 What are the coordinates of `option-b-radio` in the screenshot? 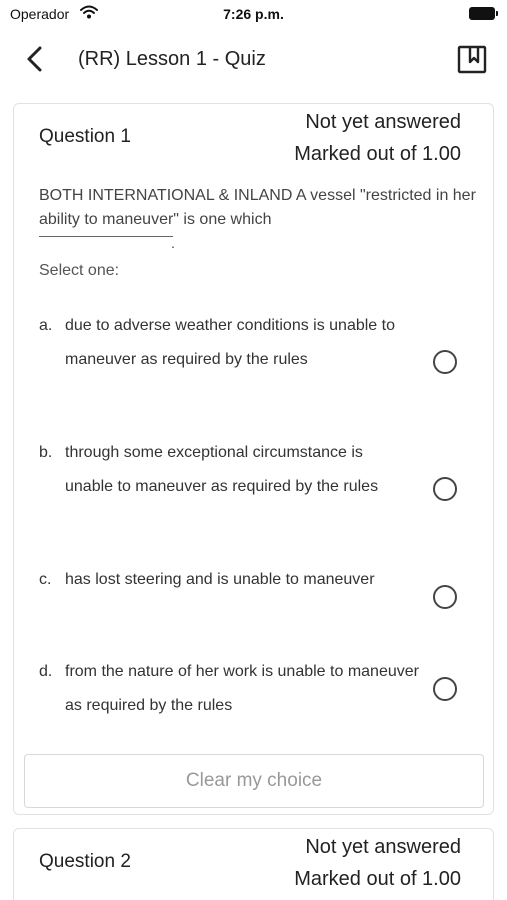 It's located at (445, 489).